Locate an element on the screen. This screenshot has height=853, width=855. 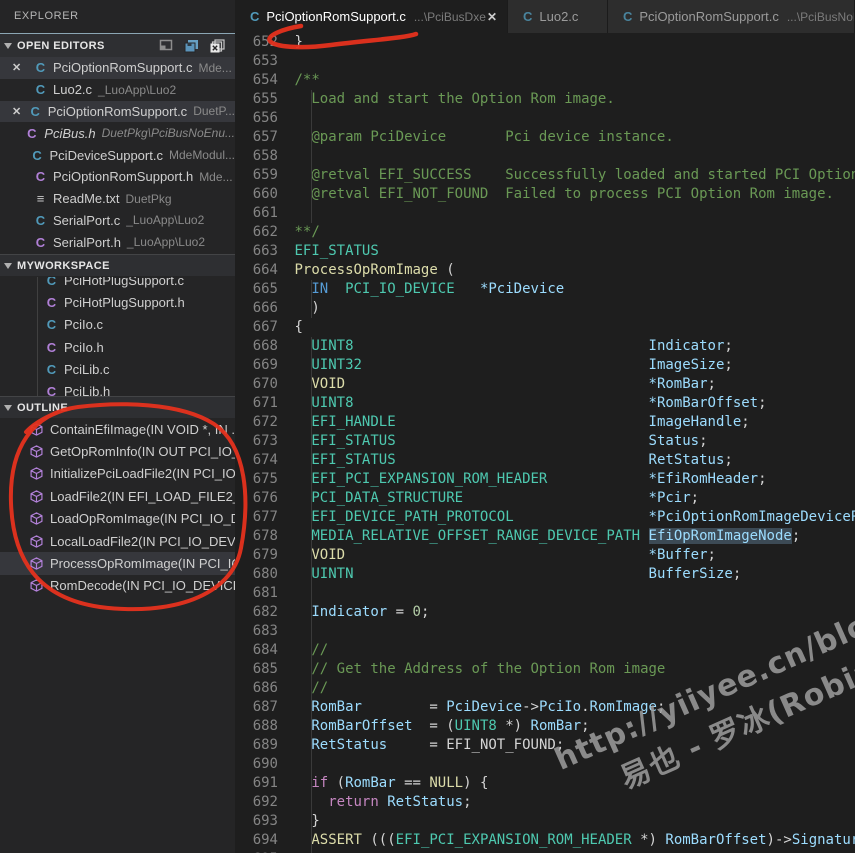
code-line: 667 { is located at coordinates (545, 327).